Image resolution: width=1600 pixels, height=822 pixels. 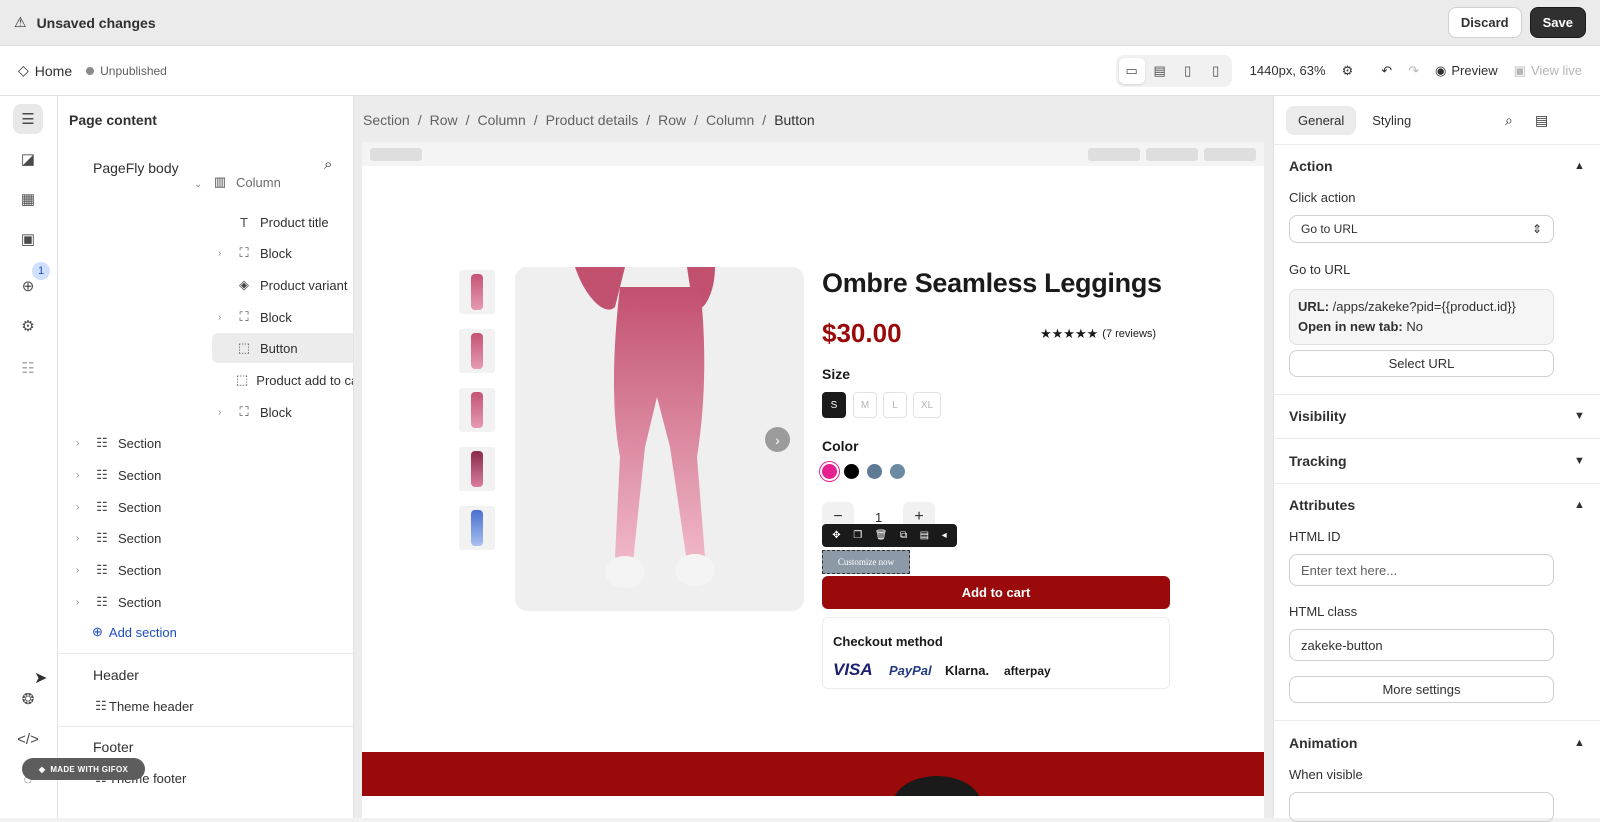 I want to click on add-section-button: ⊕ Add section, so click(x=134, y=632).